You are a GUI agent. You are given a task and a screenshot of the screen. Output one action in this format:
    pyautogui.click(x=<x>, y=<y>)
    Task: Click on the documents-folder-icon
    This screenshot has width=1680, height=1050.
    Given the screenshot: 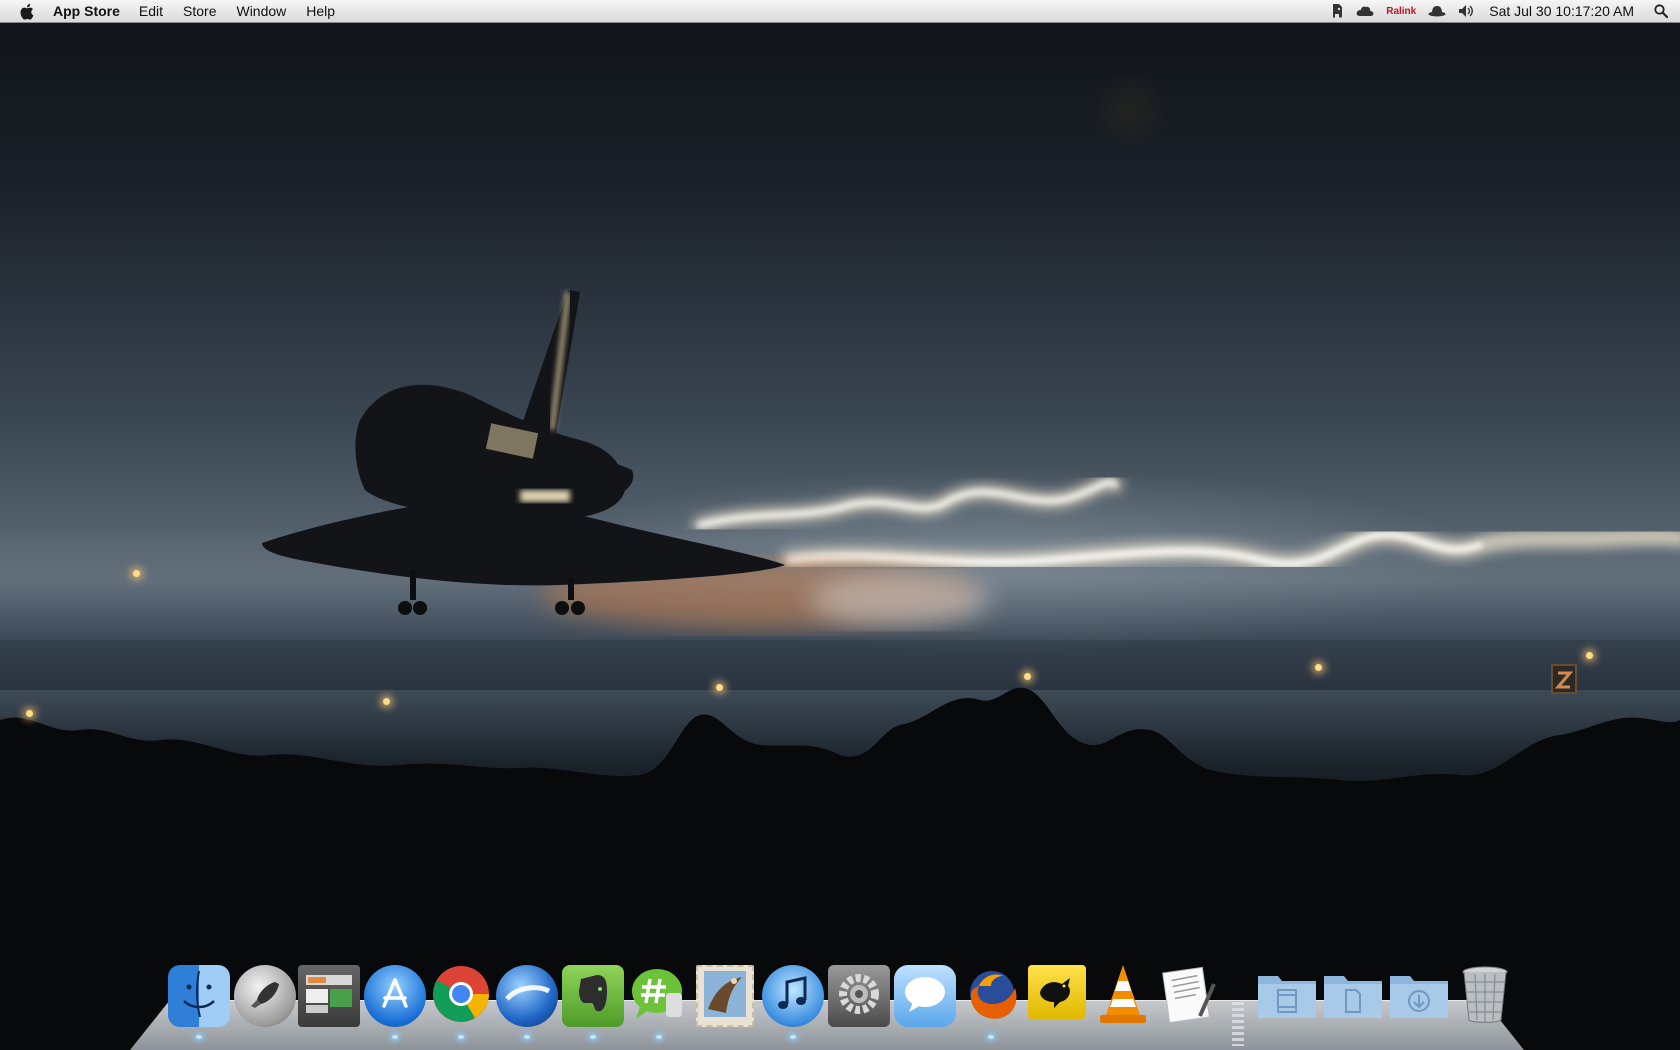 What is the action you would take?
    pyautogui.click(x=1353, y=996)
    